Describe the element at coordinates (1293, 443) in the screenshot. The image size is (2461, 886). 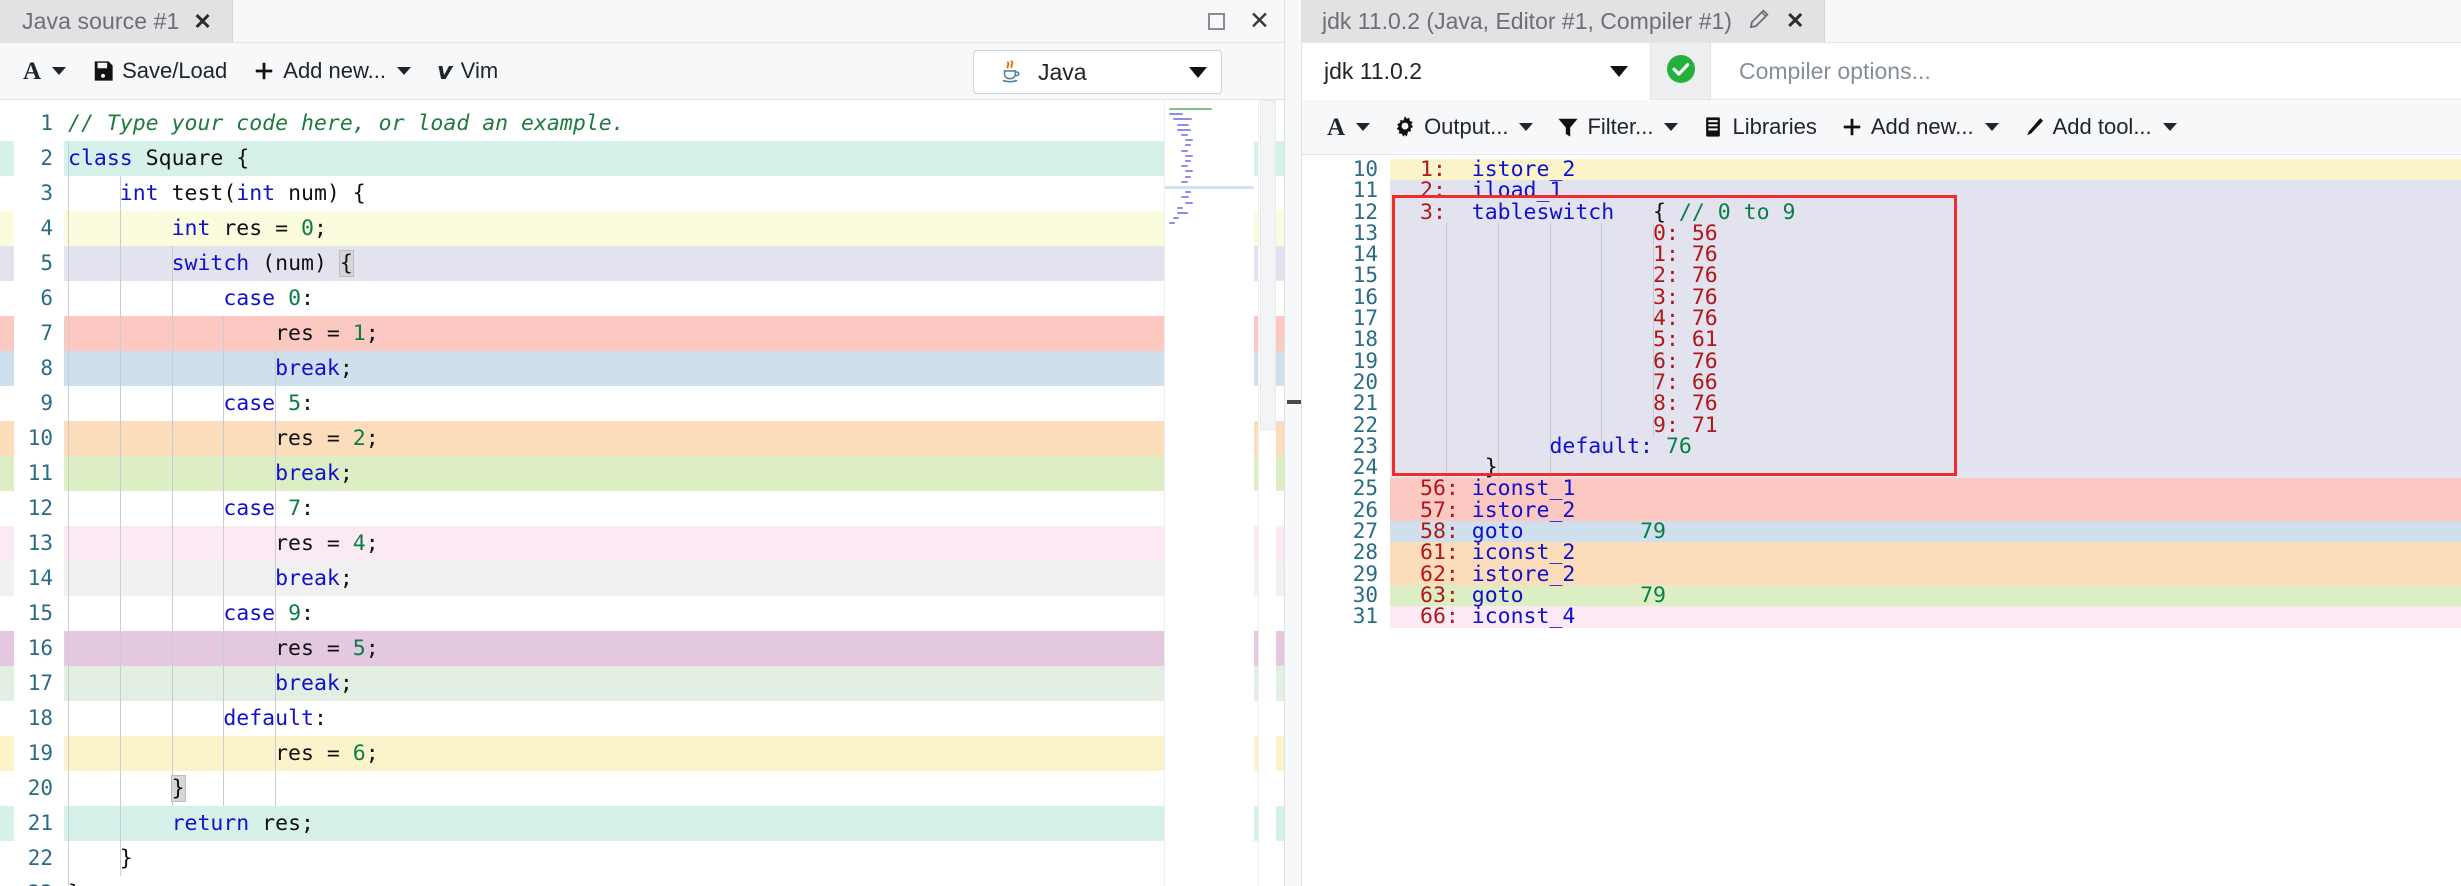
I see `pane-splitter` at that location.